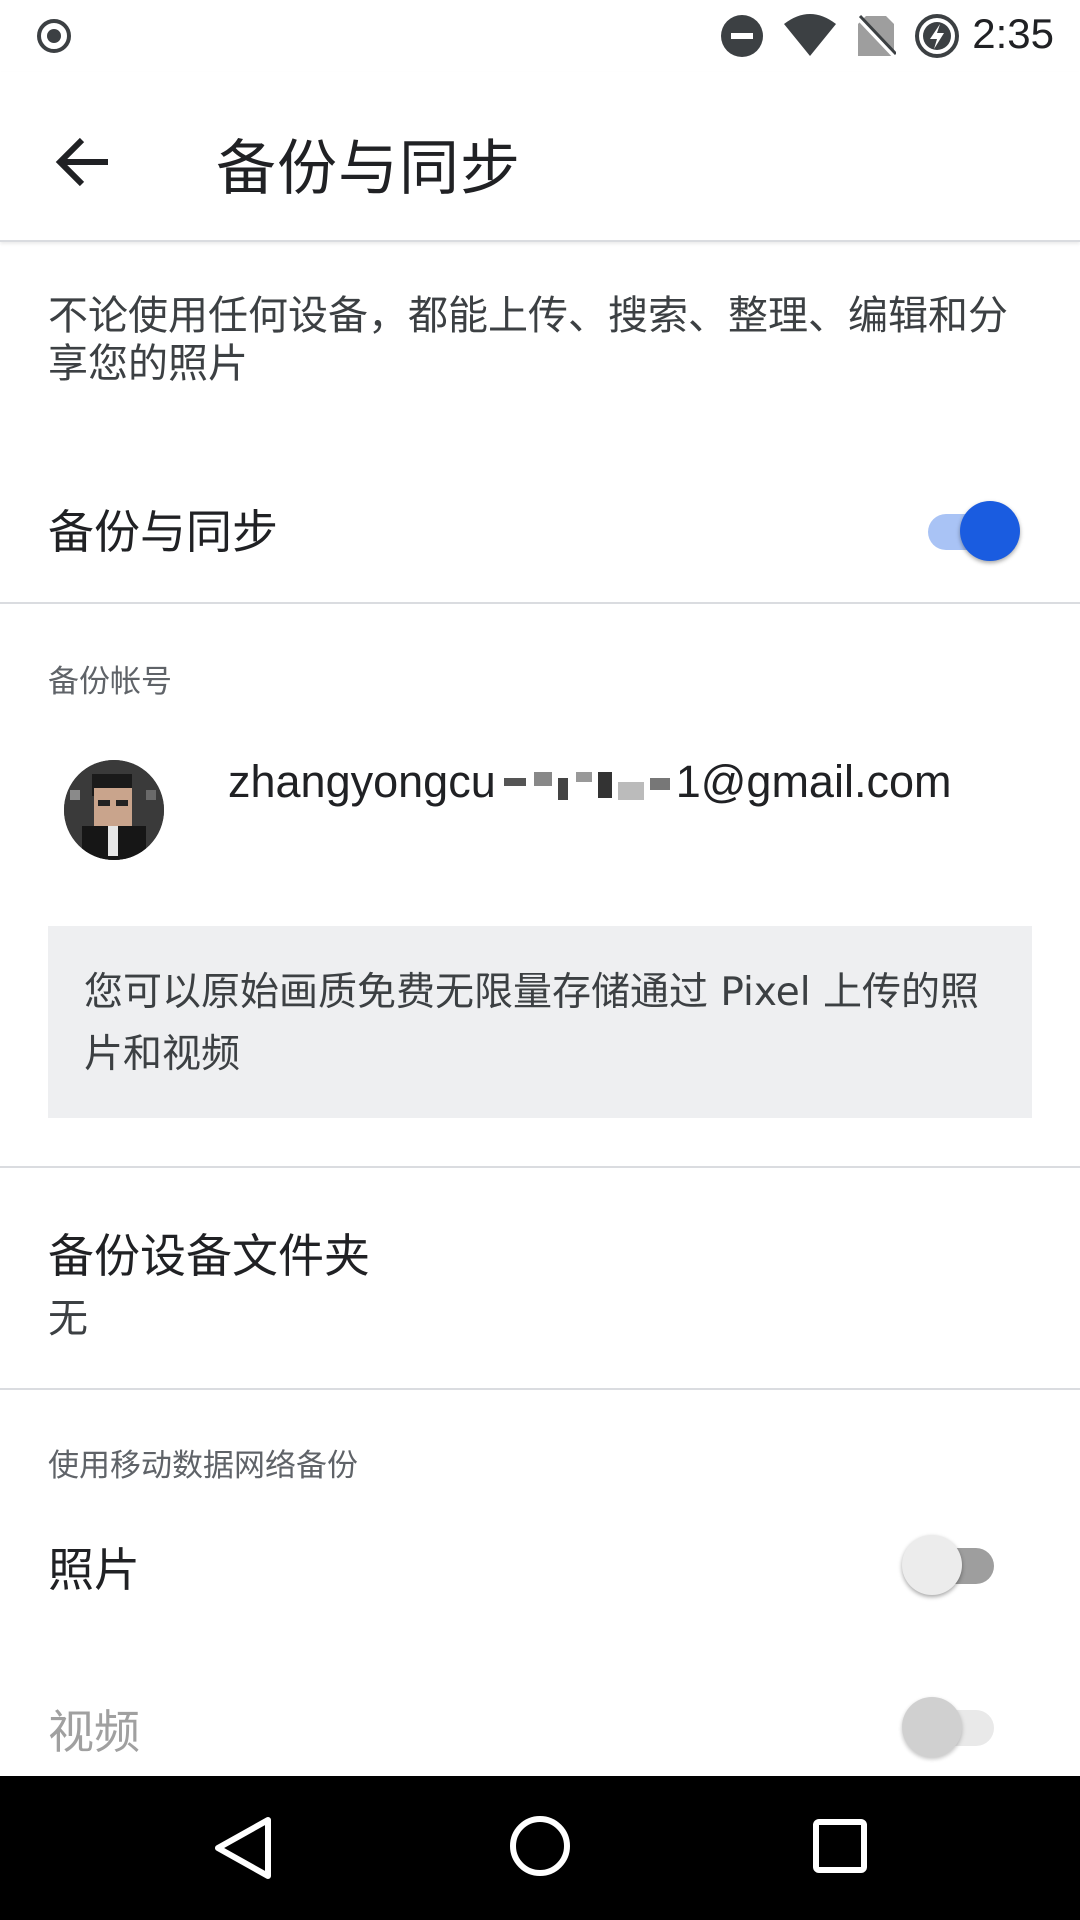 The height and width of the screenshot is (1920, 1080). I want to click on backup-sync-row: 备份与同步, so click(540, 535).